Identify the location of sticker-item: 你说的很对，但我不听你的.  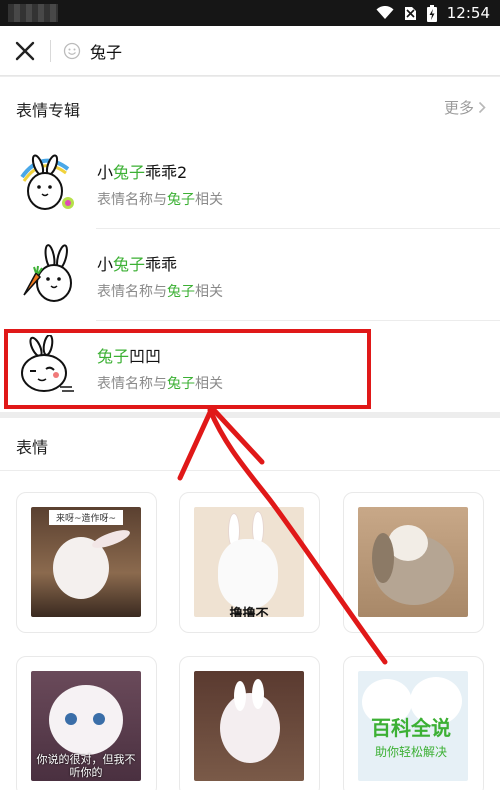
(86, 723).